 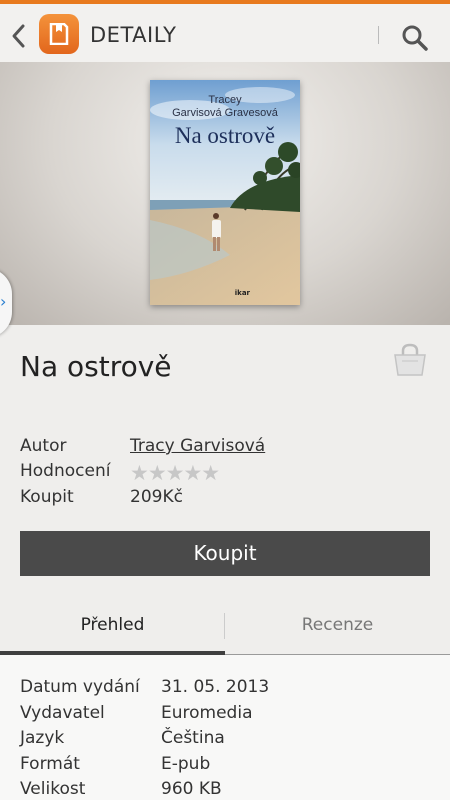 I want to click on back-chevron-icon, so click(x=19, y=36).